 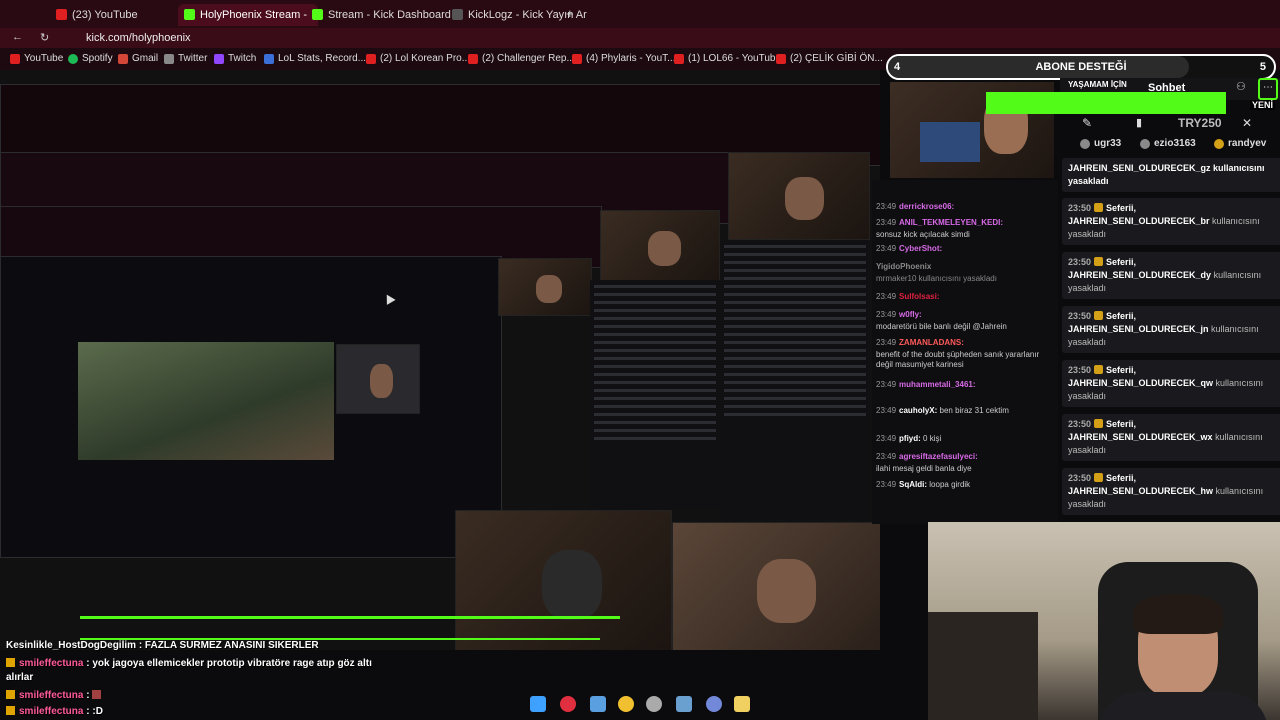 What do you see at coordinates (120, 15) in the screenshot?
I see `tab-youtube: (23) YouTube` at bounding box center [120, 15].